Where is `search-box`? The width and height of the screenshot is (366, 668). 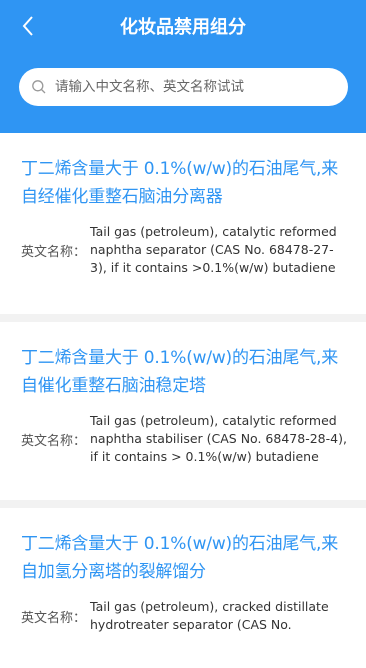
search-box is located at coordinates (183, 87).